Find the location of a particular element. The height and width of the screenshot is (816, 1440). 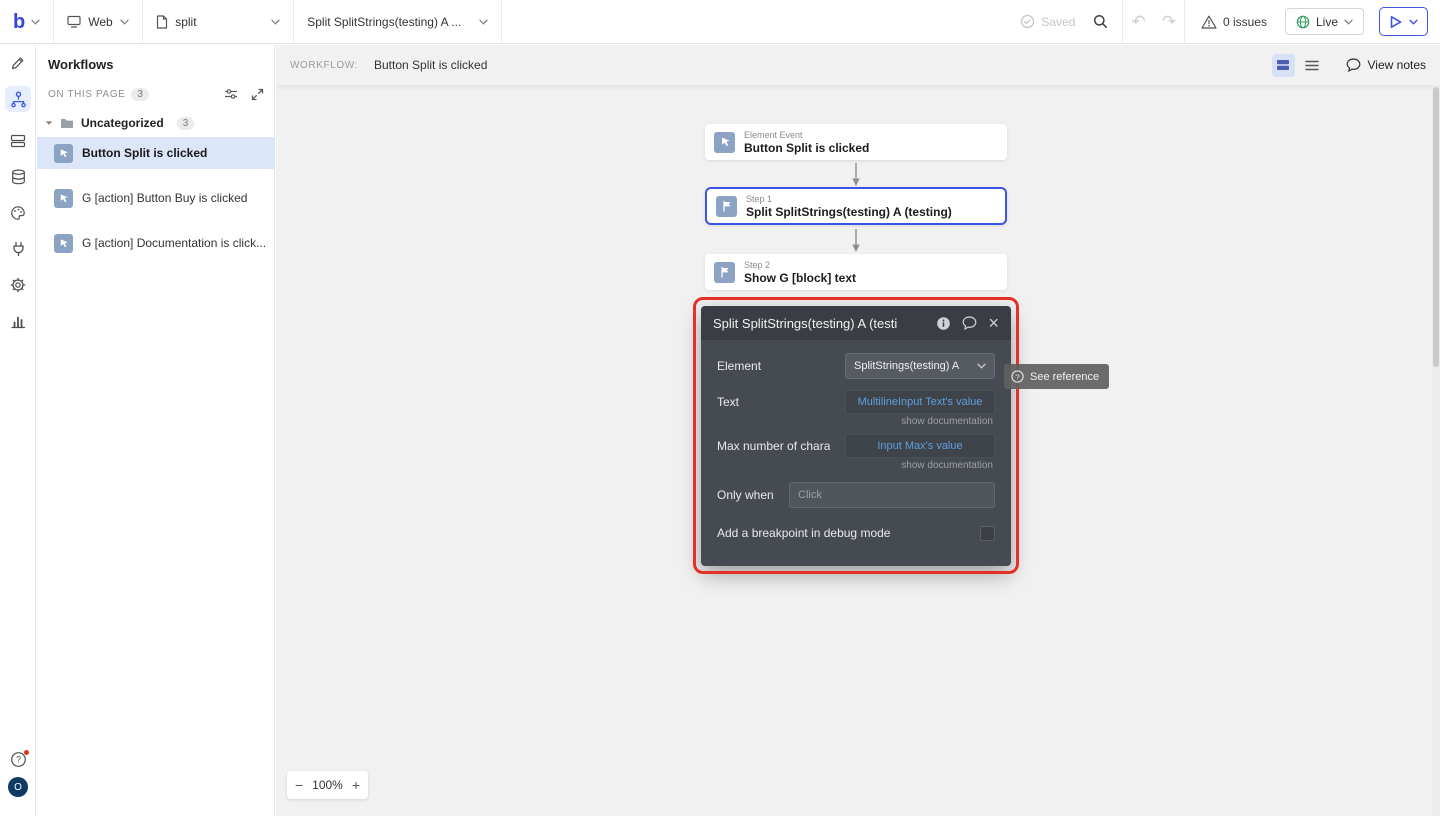

section-label: ON THIS PAGE is located at coordinates (87, 94).